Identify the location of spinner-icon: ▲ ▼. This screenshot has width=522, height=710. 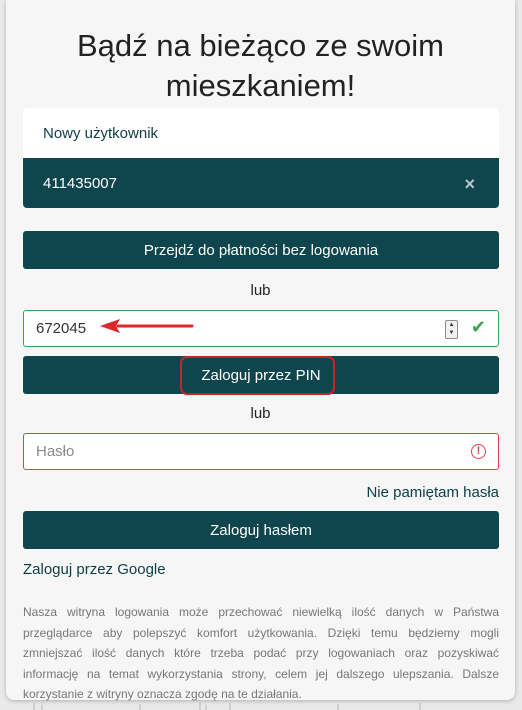
(451, 329).